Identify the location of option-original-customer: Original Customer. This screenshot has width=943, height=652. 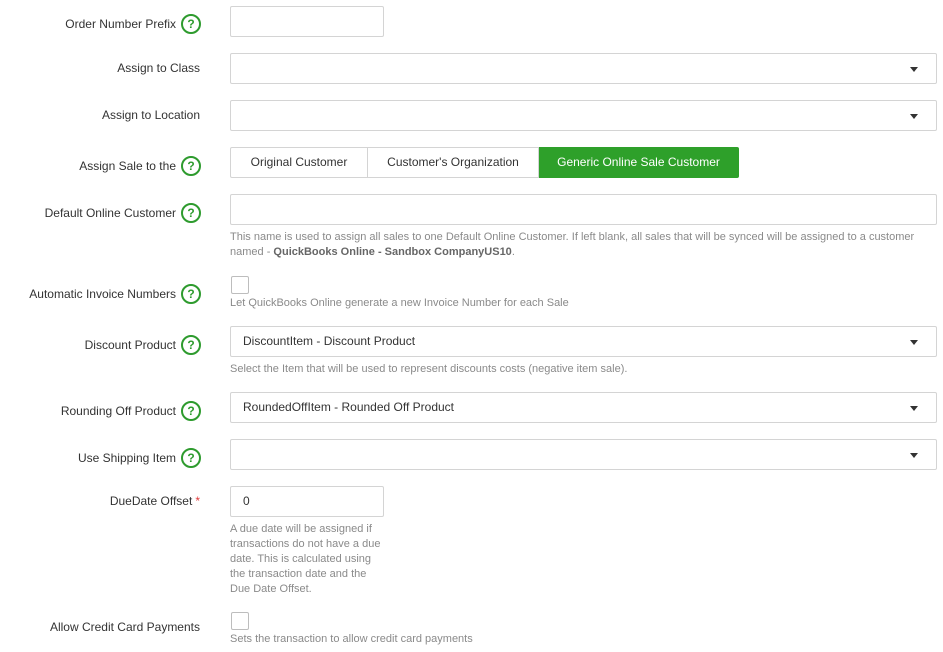
(299, 162).